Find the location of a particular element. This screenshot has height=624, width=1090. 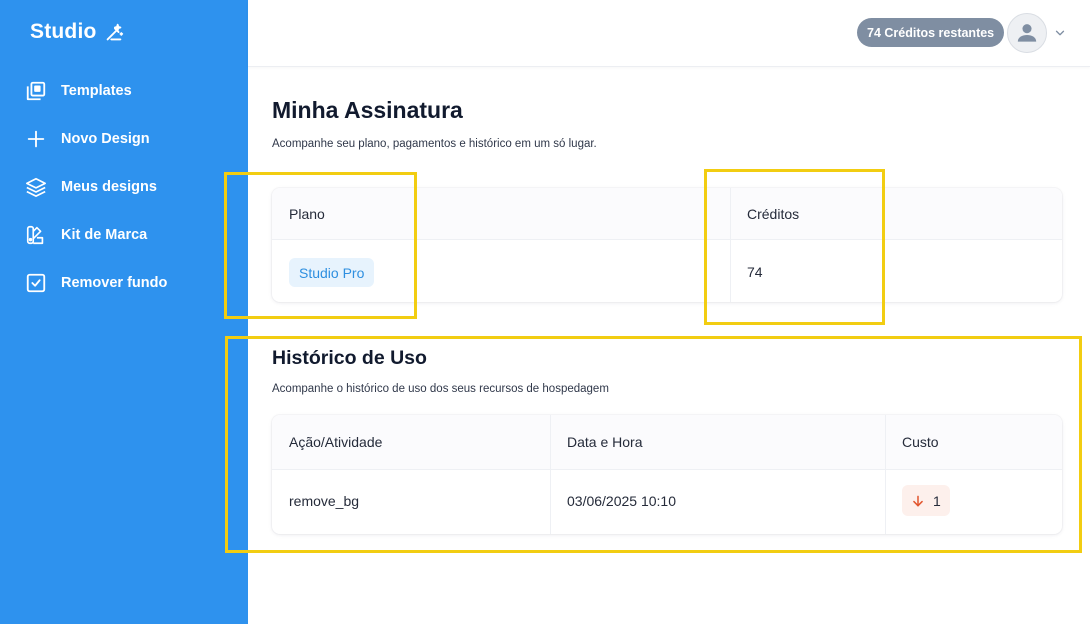

plan-column-header: Plano is located at coordinates (307, 214).